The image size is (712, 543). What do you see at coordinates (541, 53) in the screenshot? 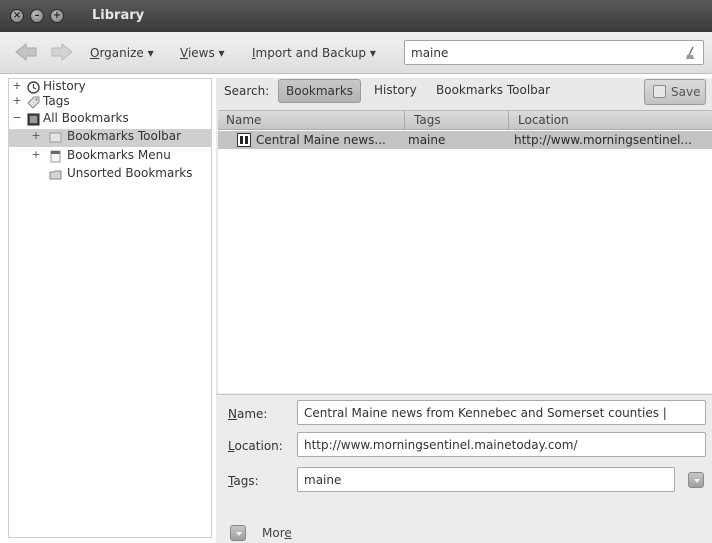
I see `search-input` at bounding box center [541, 53].